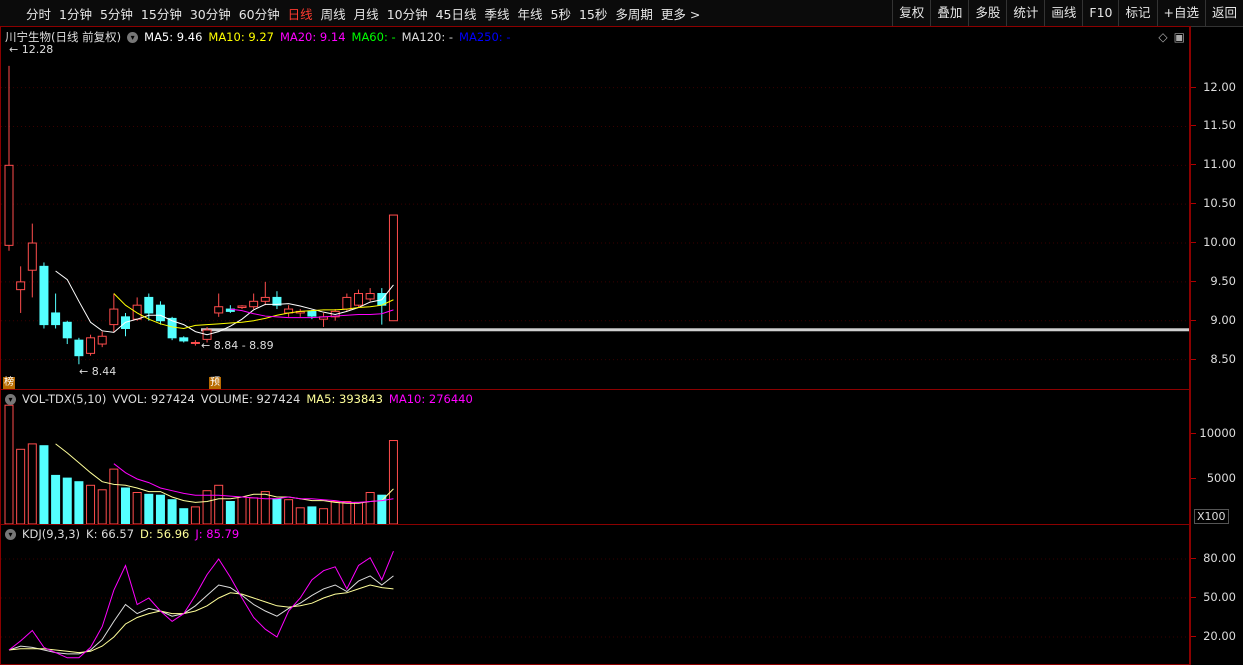  Describe the element at coordinates (987, 13) in the screenshot. I see `toolbar-button-2: 多股` at that location.